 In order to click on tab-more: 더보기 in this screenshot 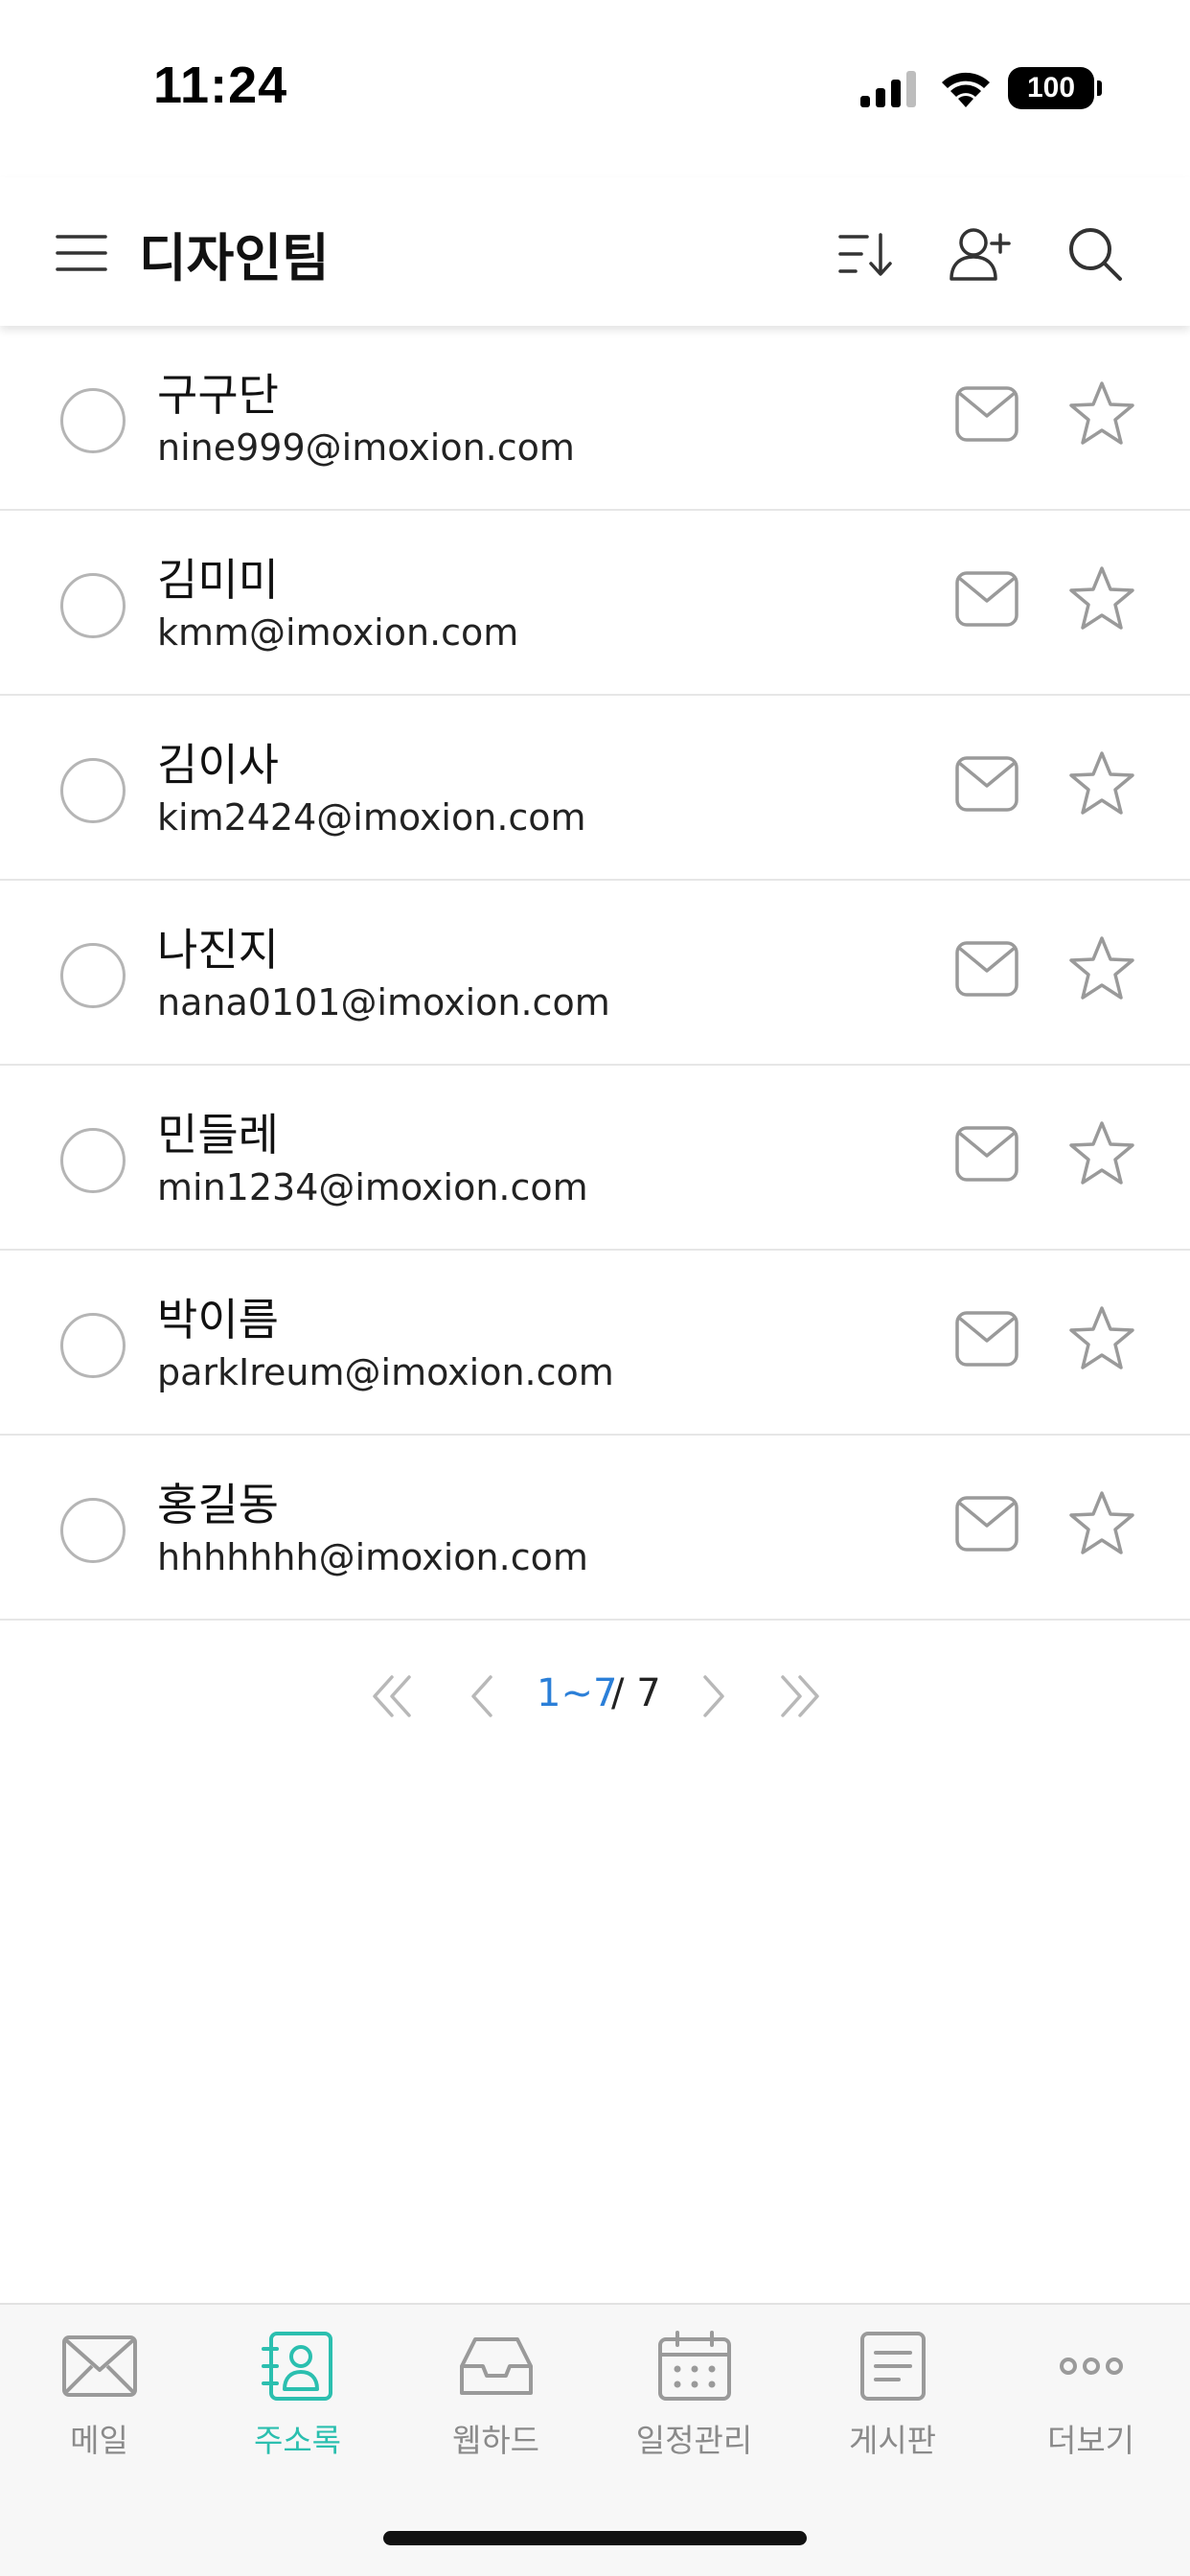, I will do `click(1091, 2391)`.